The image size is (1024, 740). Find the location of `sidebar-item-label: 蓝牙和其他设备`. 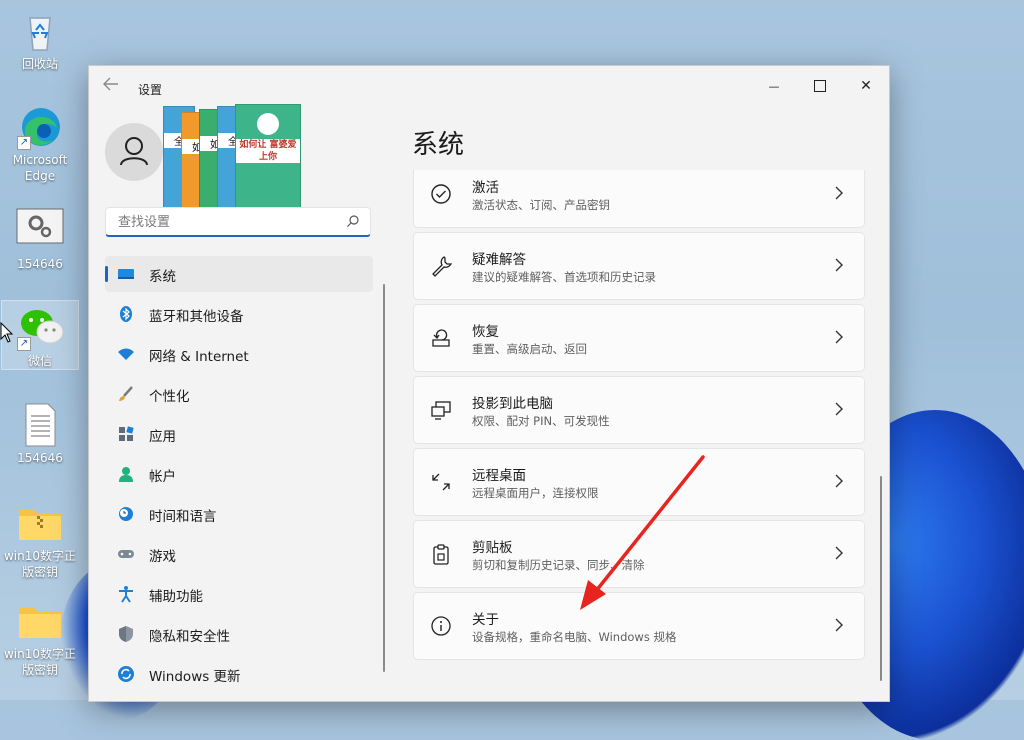

sidebar-item-label: 蓝牙和其他设备 is located at coordinates (196, 317).